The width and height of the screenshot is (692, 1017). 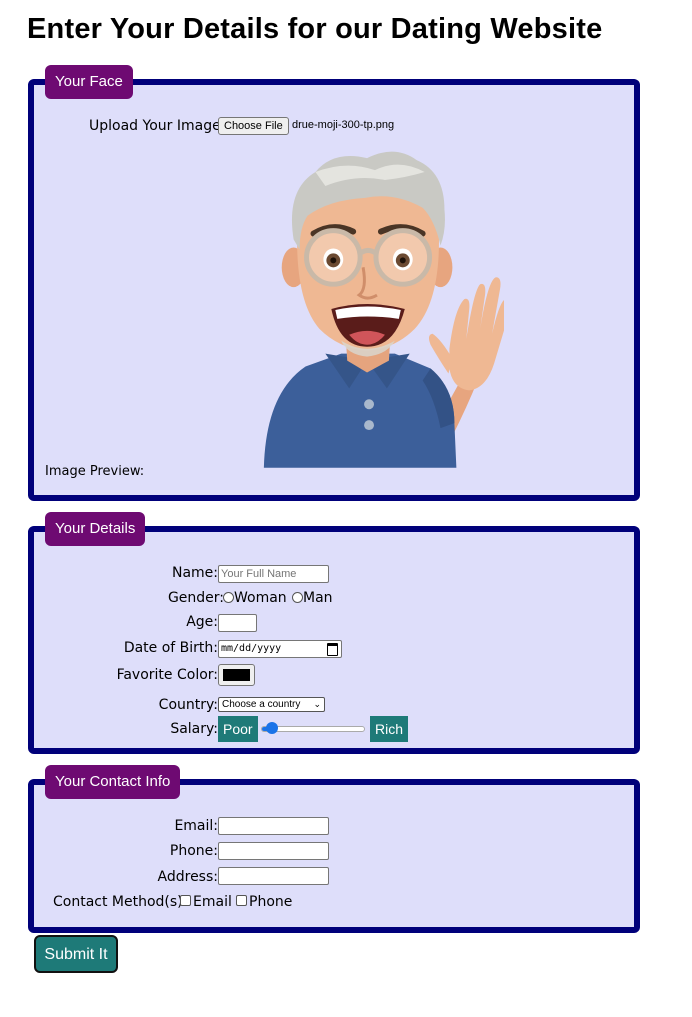 What do you see at coordinates (273, 826) in the screenshot?
I see `email-input` at bounding box center [273, 826].